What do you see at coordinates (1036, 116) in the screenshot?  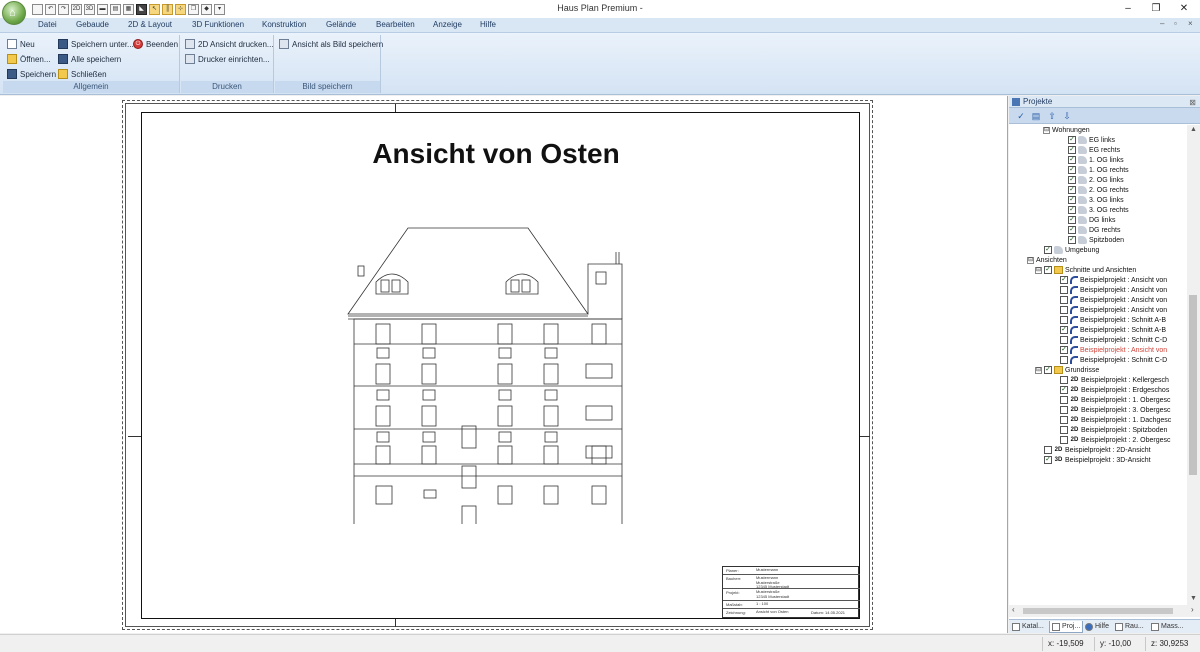 I see `properties-icon: ▤` at bounding box center [1036, 116].